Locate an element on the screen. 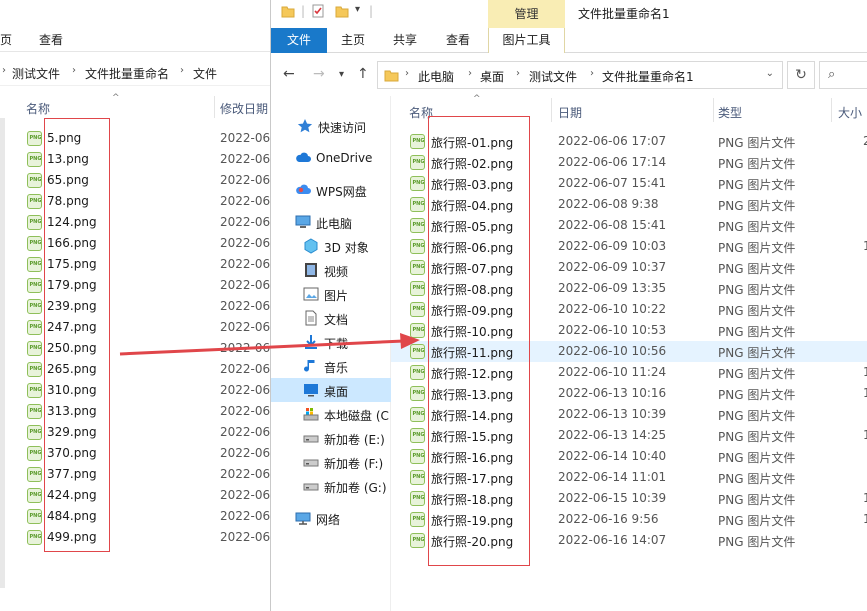 Image resolution: width=867 pixels, height=611 pixels. back-breadcrumb-1: 文件批量重命名 is located at coordinates (127, 73).